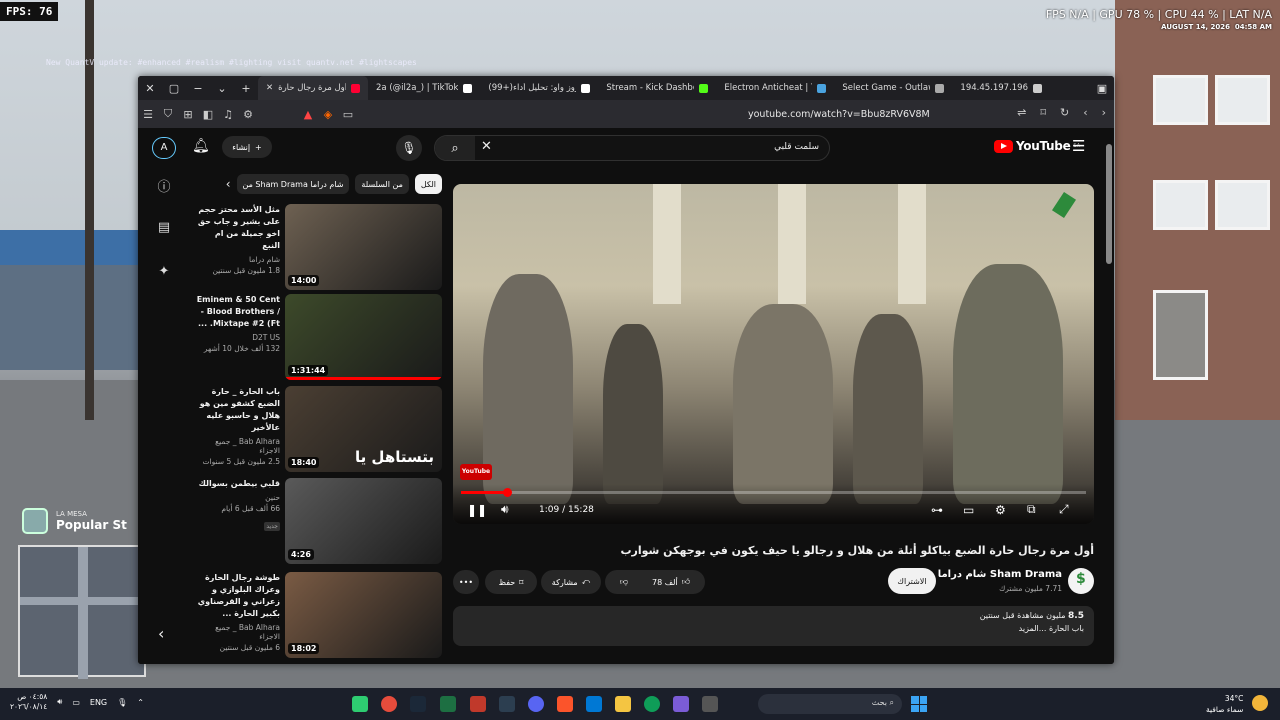 Image resolution: width=1280 pixels, height=720 pixels. Describe the element at coordinates (893, 88) in the screenshot. I see `browser-tab: Select Game - Outlaw` at that location.